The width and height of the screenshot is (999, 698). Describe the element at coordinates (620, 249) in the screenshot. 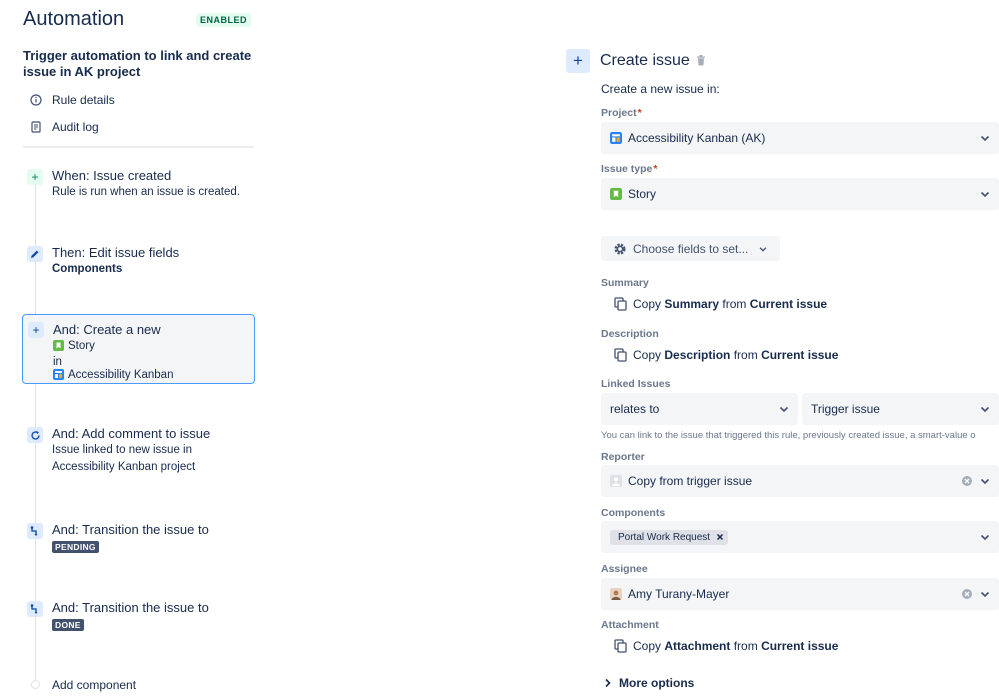

I see `gear-icon` at that location.